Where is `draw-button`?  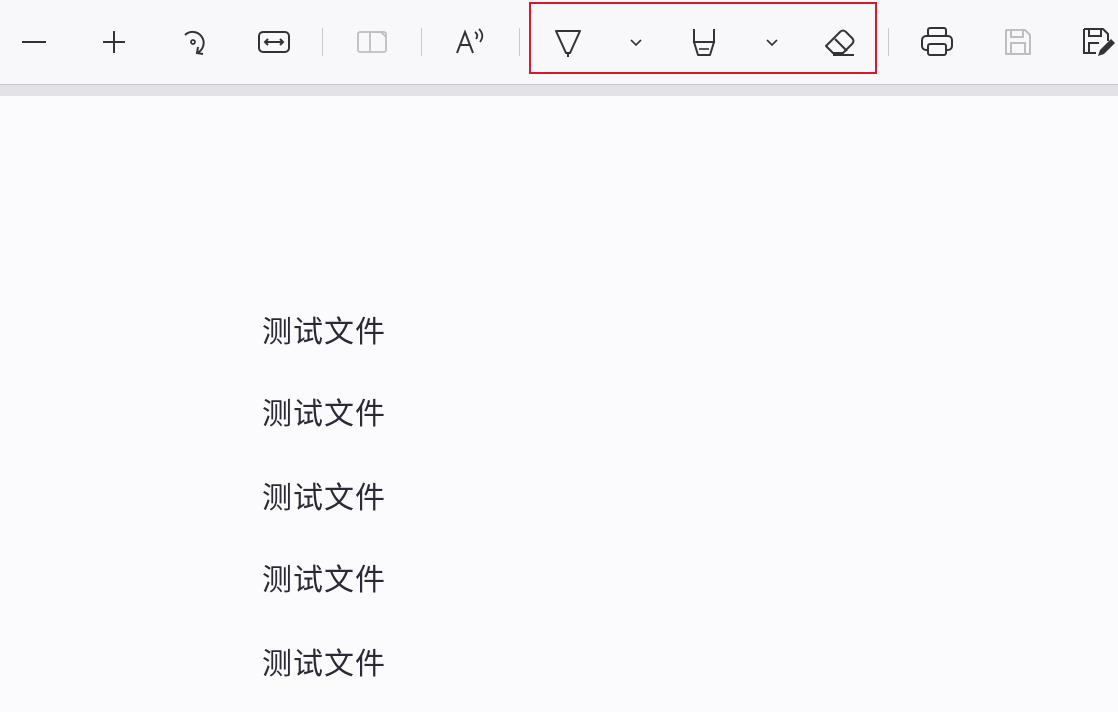 draw-button is located at coordinates (568, 42).